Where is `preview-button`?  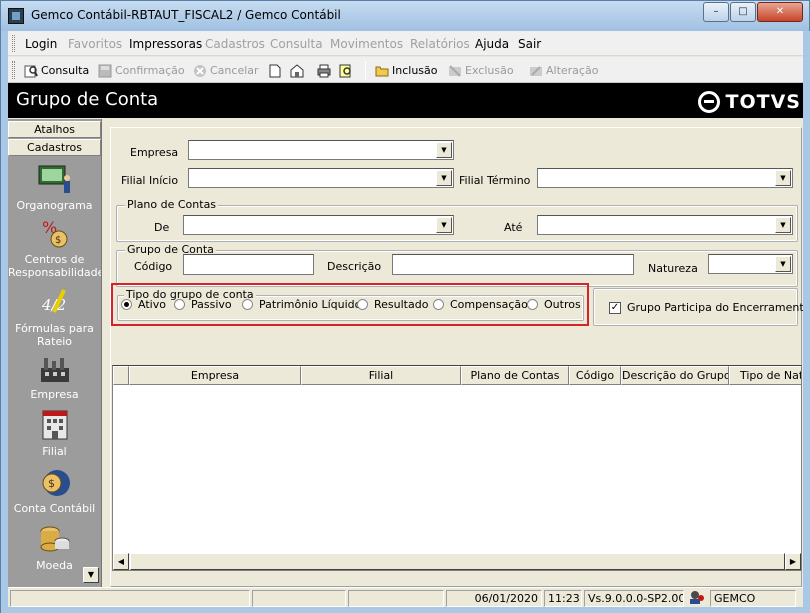
preview-button is located at coordinates (347, 70).